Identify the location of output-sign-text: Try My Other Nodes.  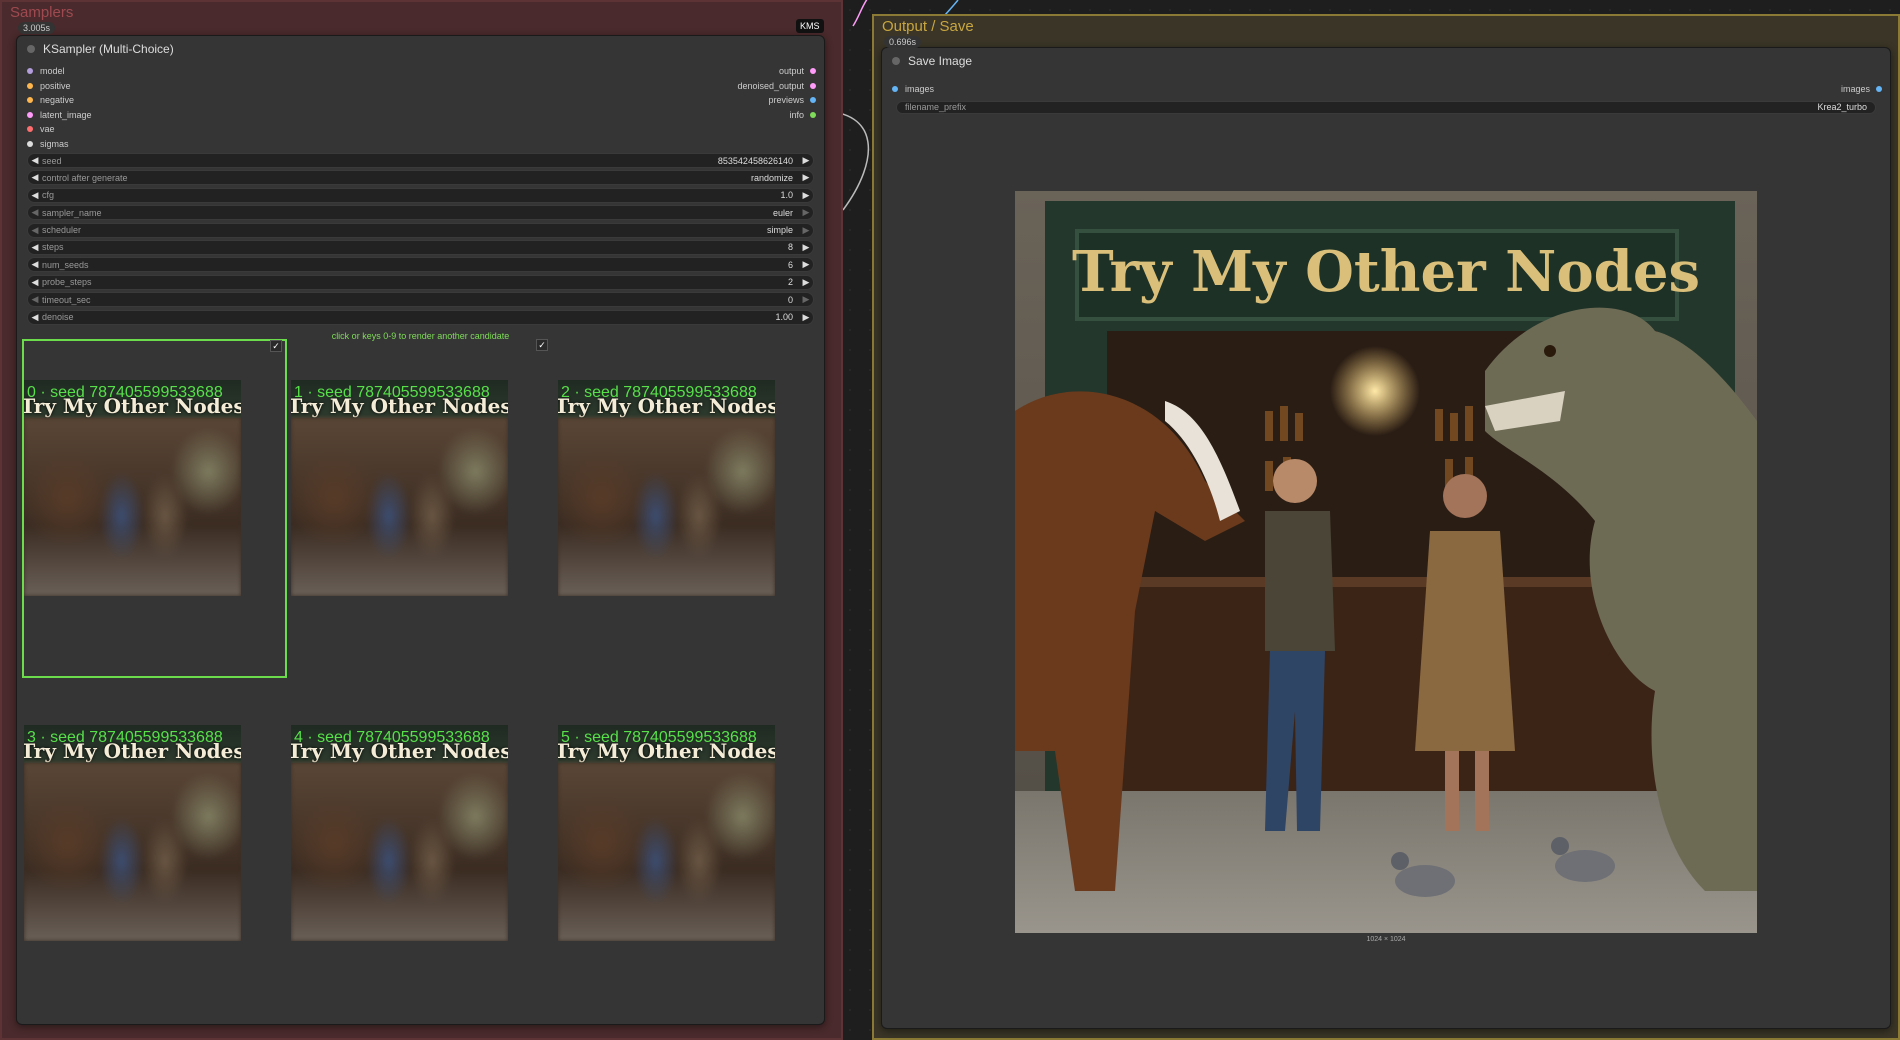
(1386, 272).